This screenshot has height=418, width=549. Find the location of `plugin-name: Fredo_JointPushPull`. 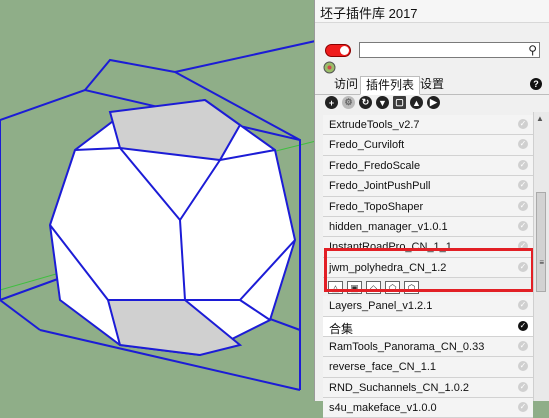

plugin-name: Fredo_JointPushPull is located at coordinates (380, 186).